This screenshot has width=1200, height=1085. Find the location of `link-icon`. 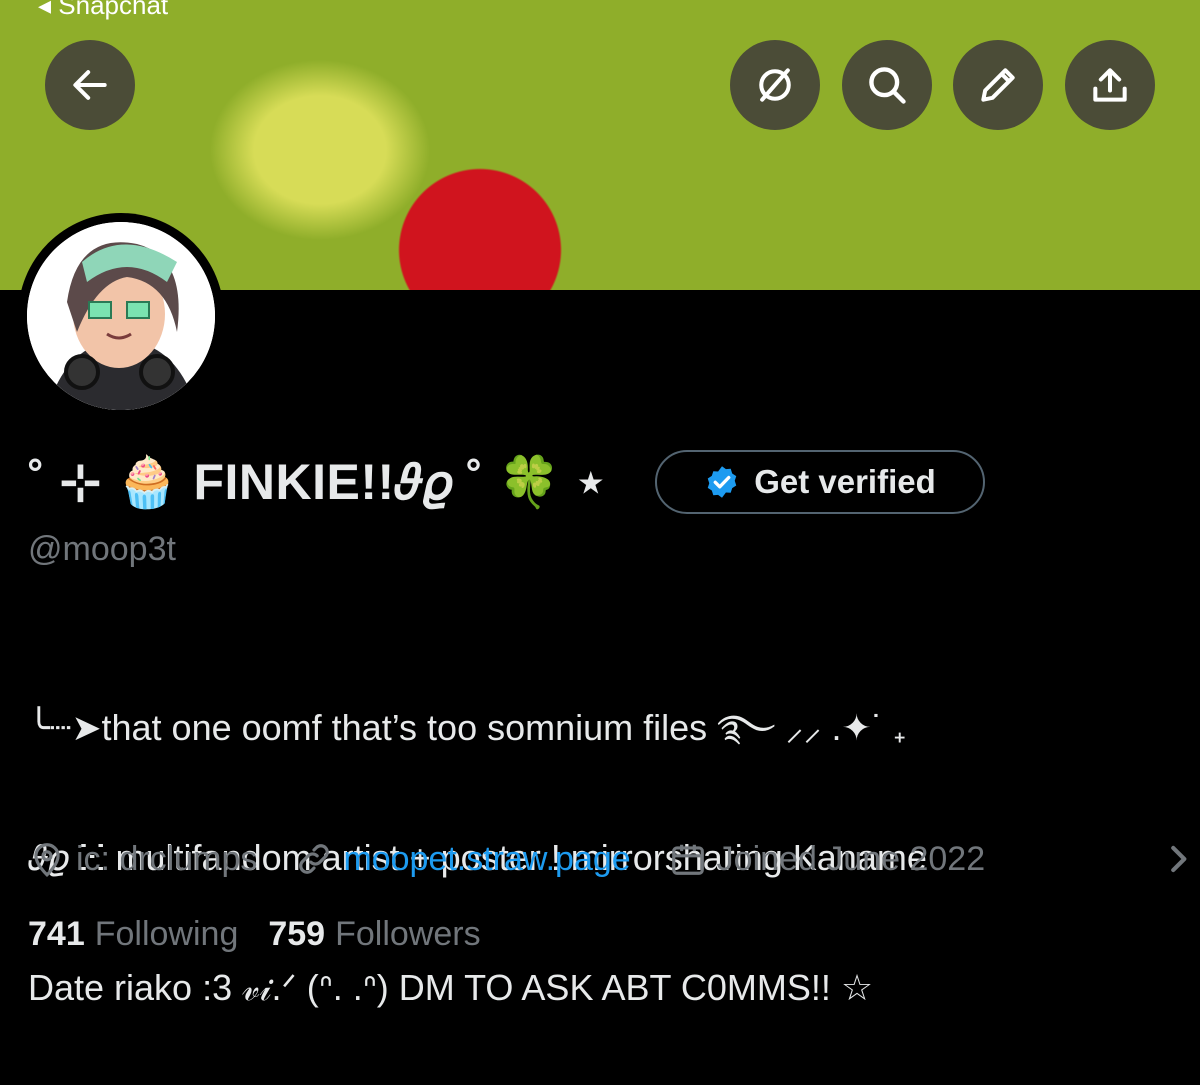

link-icon is located at coordinates (314, 859).